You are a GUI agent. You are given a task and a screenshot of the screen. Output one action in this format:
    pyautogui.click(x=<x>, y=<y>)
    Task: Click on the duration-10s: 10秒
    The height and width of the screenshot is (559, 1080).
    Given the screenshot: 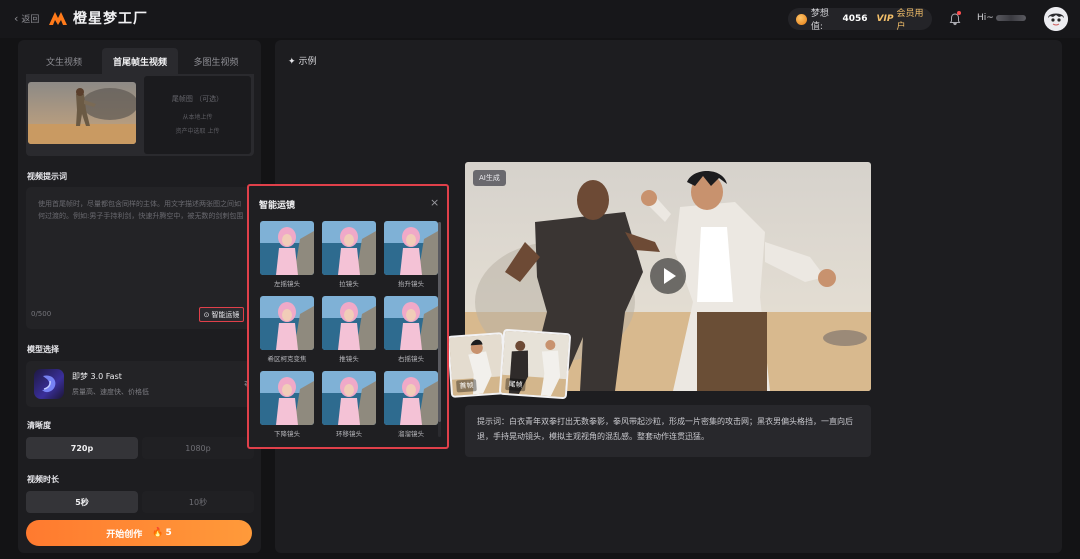 What is the action you would take?
    pyautogui.click(x=198, y=502)
    